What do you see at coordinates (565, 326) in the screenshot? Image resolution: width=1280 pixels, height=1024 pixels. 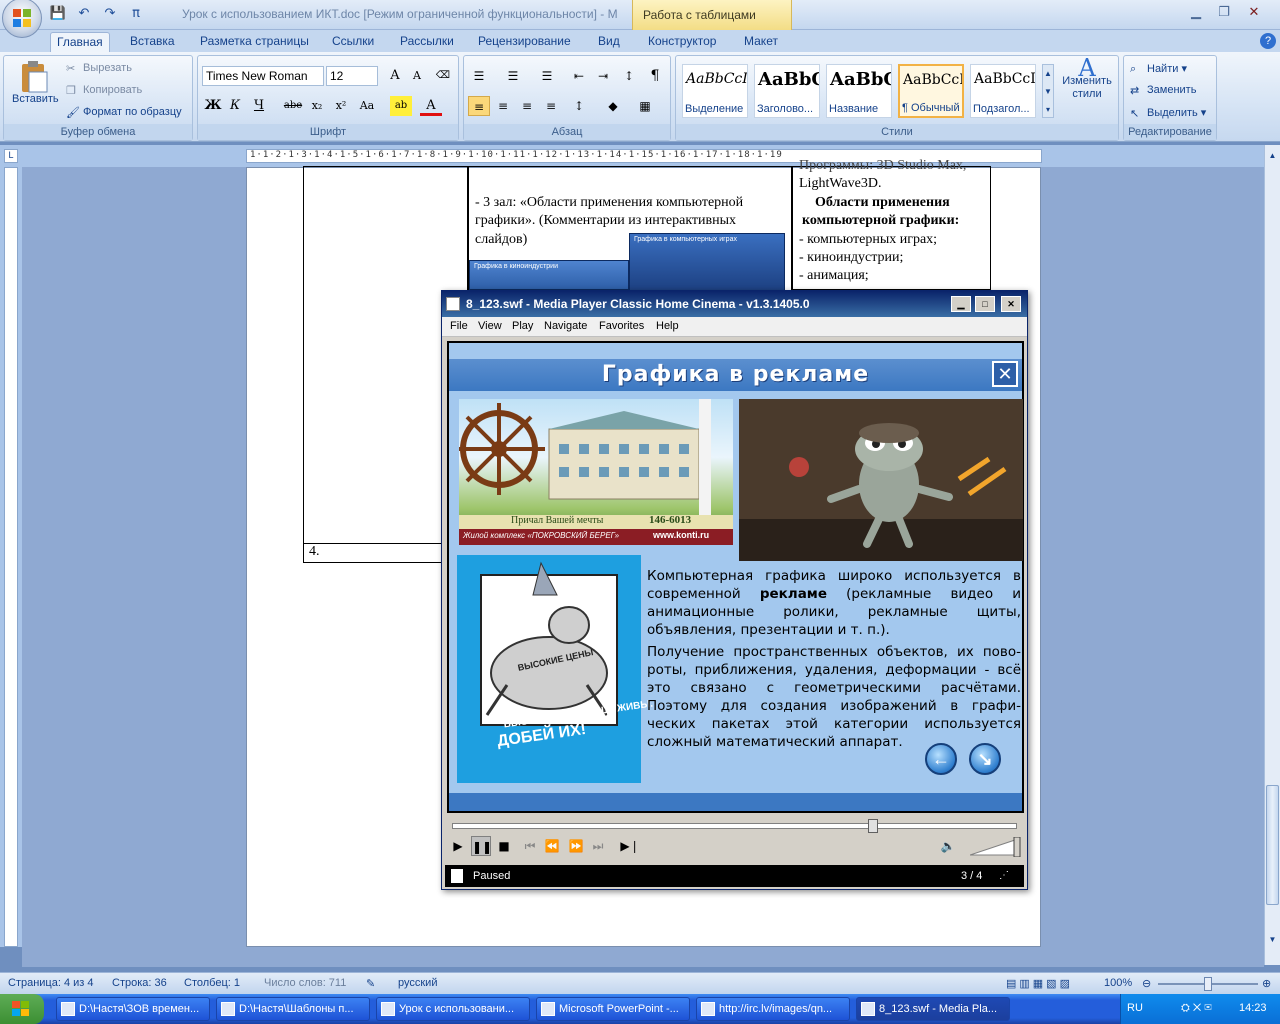 I see `menu-navigate: Navigate` at bounding box center [565, 326].